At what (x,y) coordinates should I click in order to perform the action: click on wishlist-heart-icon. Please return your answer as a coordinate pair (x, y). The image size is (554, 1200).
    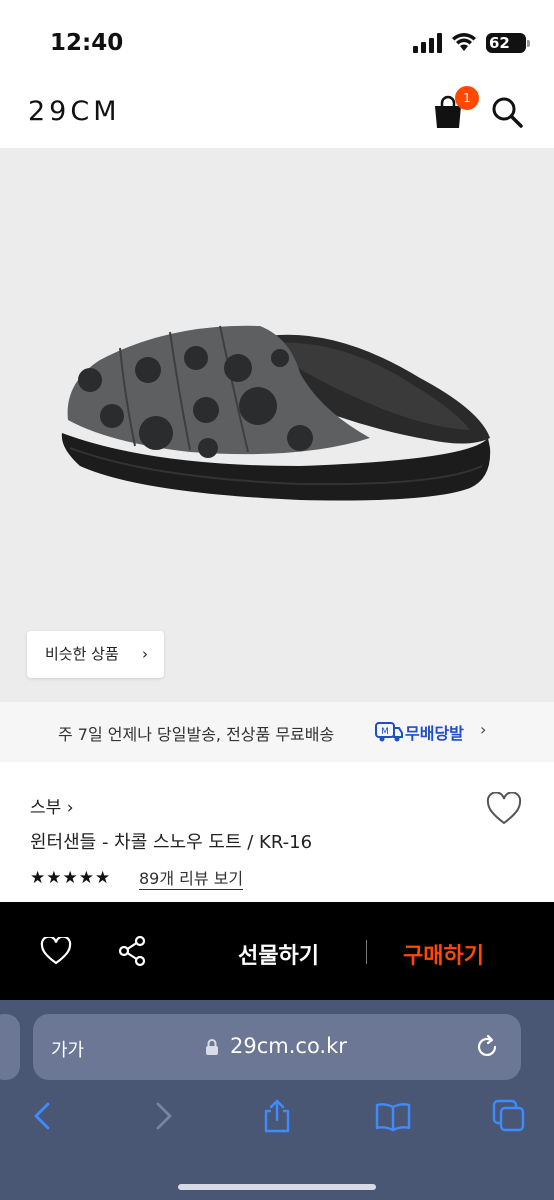
    Looking at the image, I should click on (504, 809).